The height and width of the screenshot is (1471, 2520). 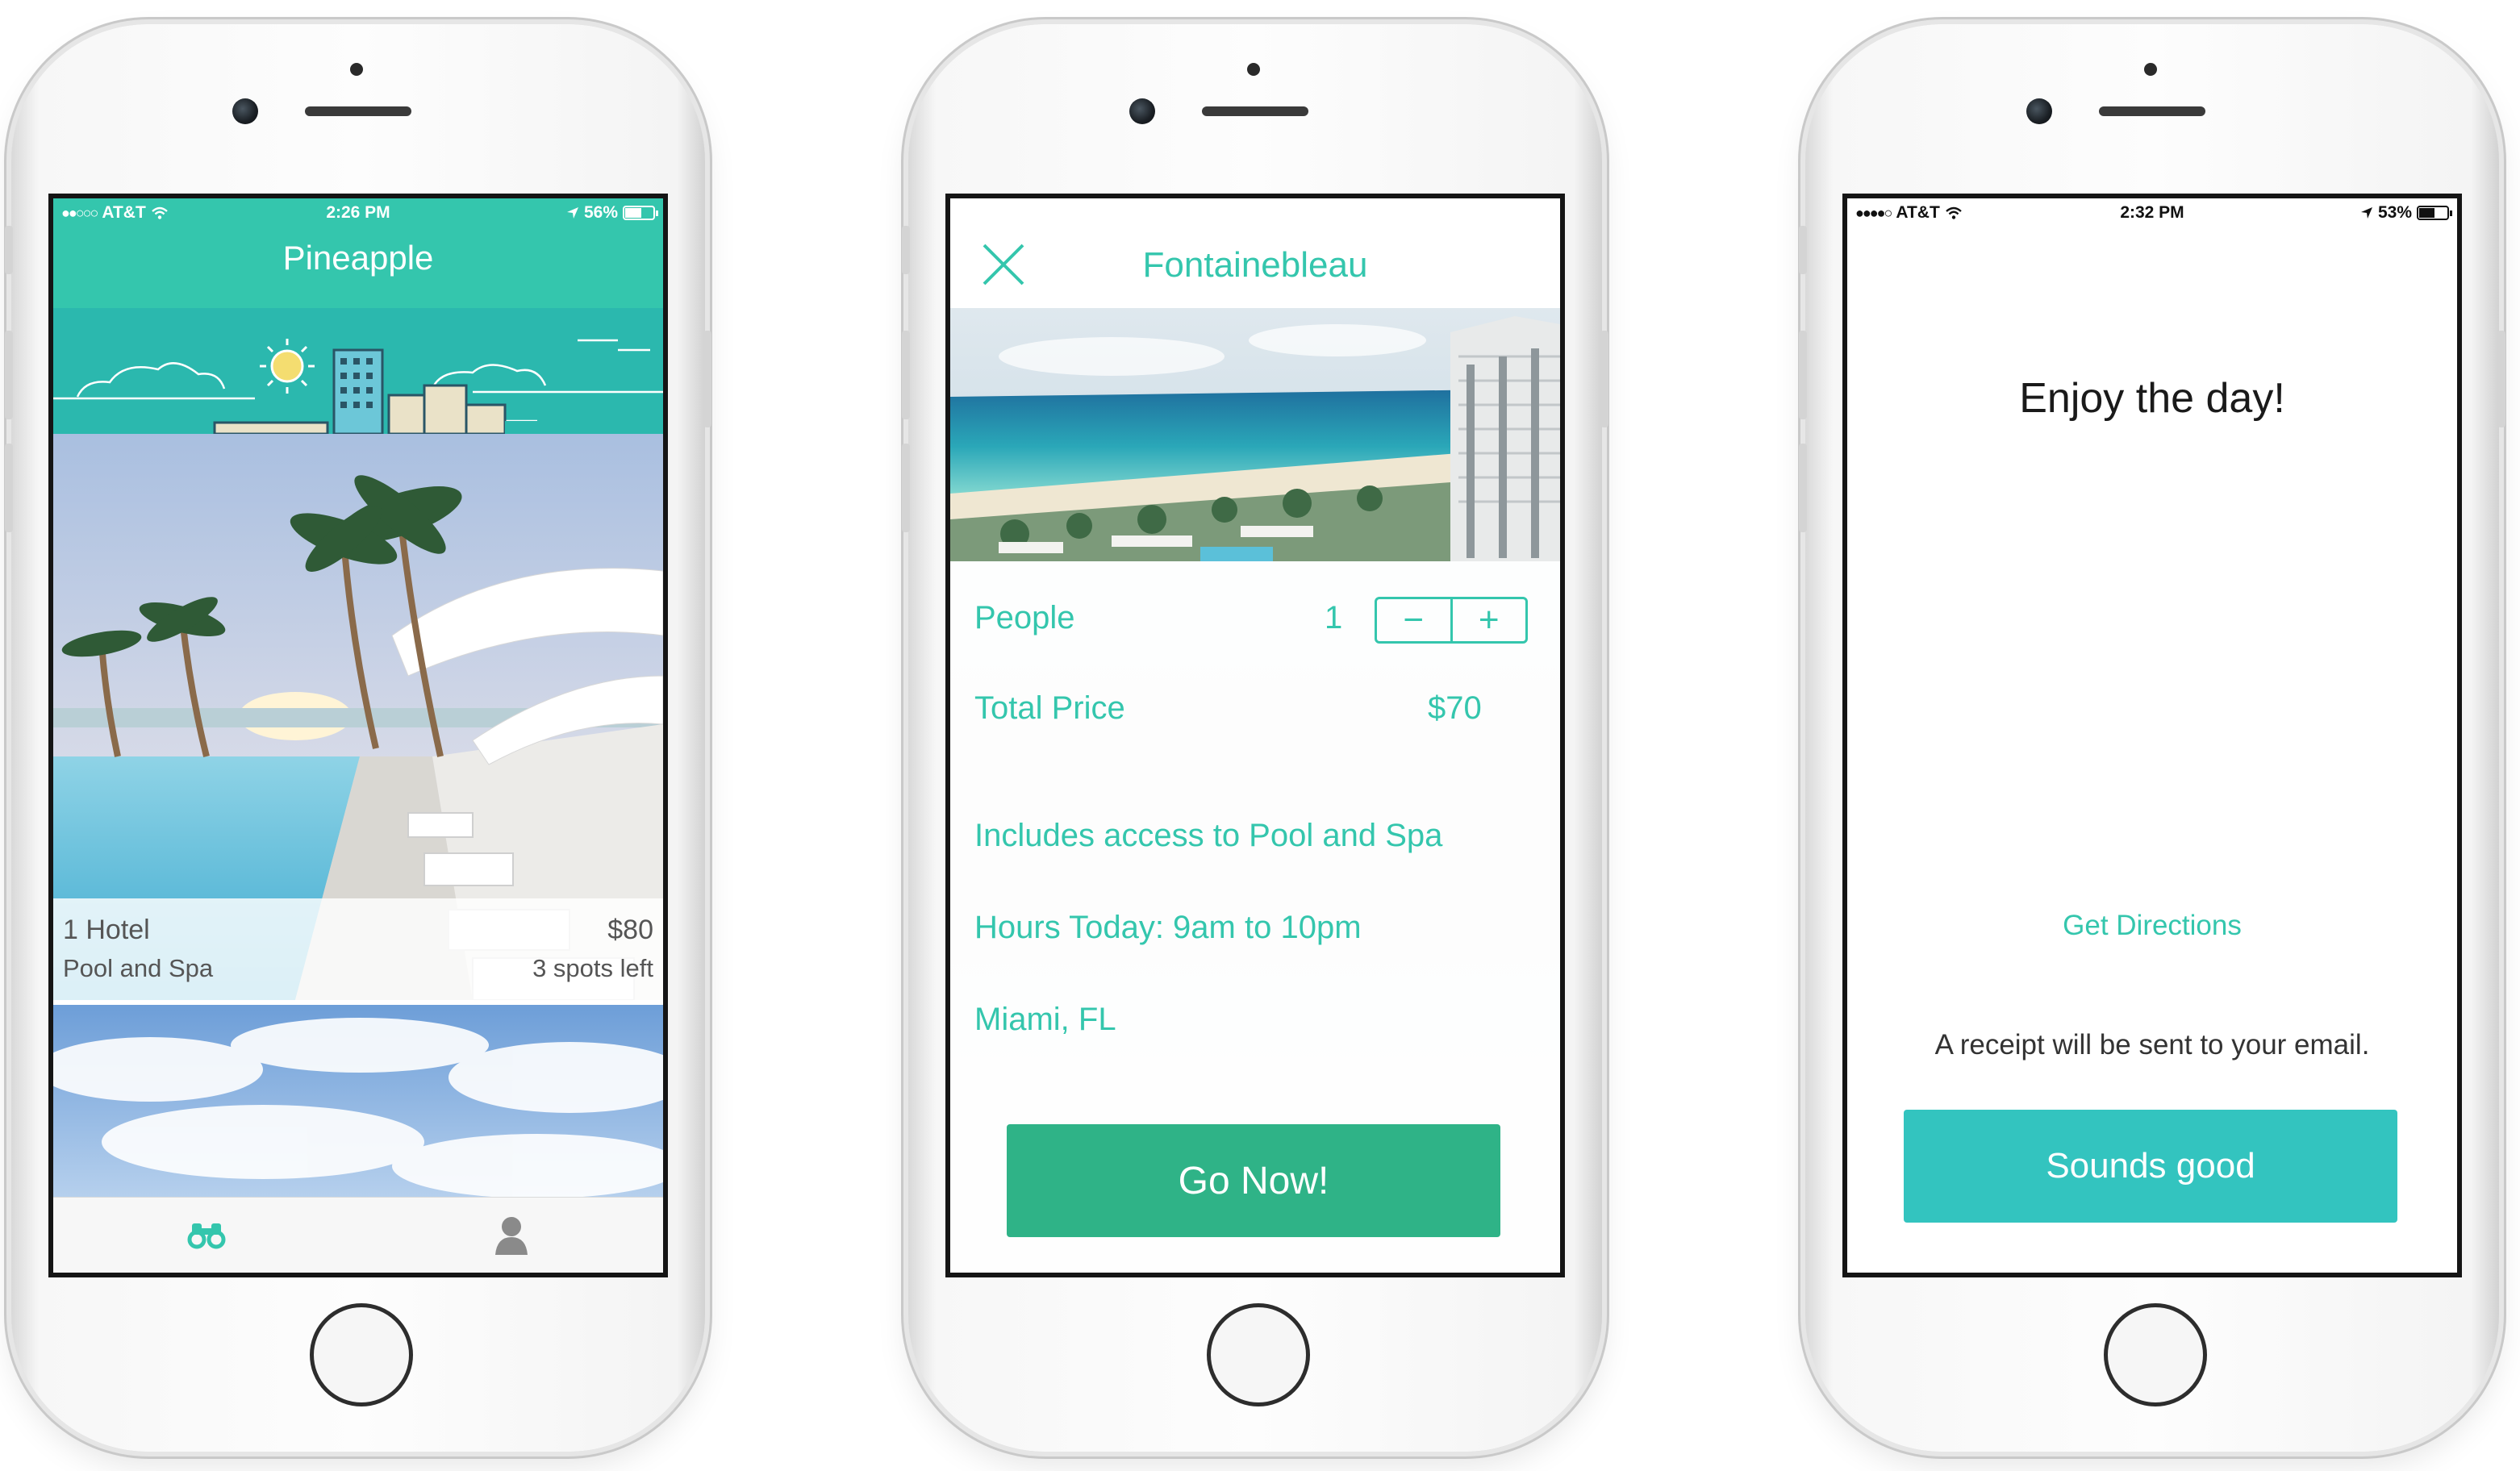 What do you see at coordinates (358, 1235) in the screenshot?
I see `tab-bar` at bounding box center [358, 1235].